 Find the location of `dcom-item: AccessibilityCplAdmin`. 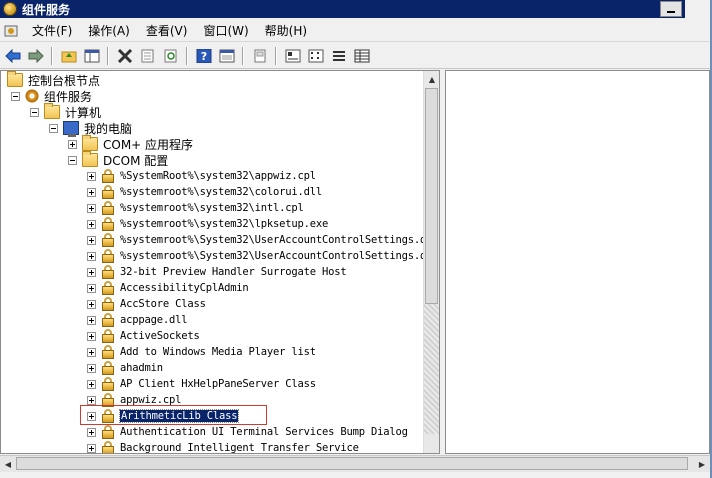

dcom-item: AccessibilityCplAdmin is located at coordinates (168, 288).